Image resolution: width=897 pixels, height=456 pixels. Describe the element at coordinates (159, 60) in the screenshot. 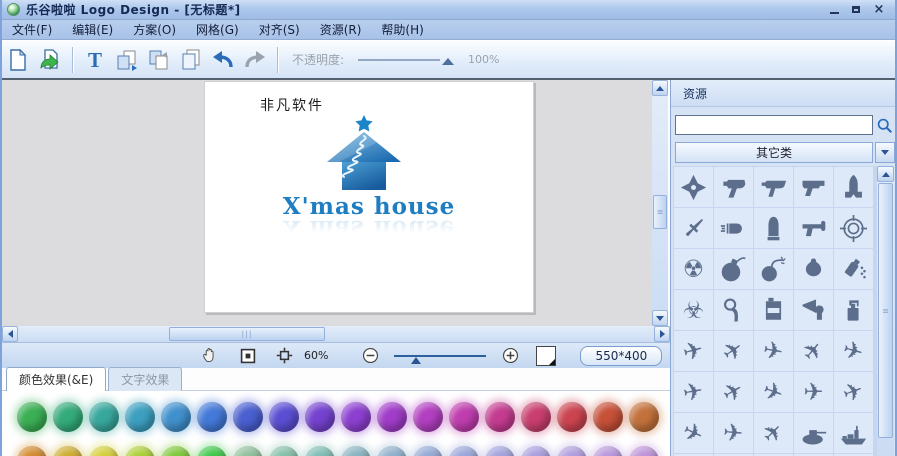

I see `send-backward-icon` at that location.